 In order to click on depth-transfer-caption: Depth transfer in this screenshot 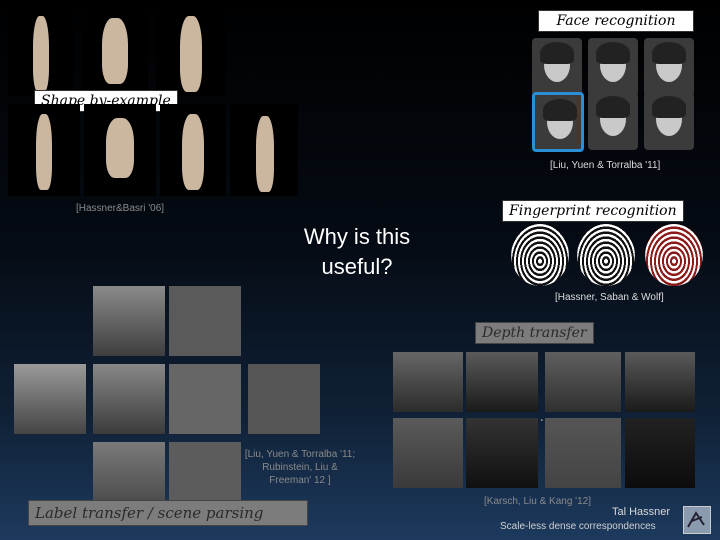, I will do `click(534, 333)`.